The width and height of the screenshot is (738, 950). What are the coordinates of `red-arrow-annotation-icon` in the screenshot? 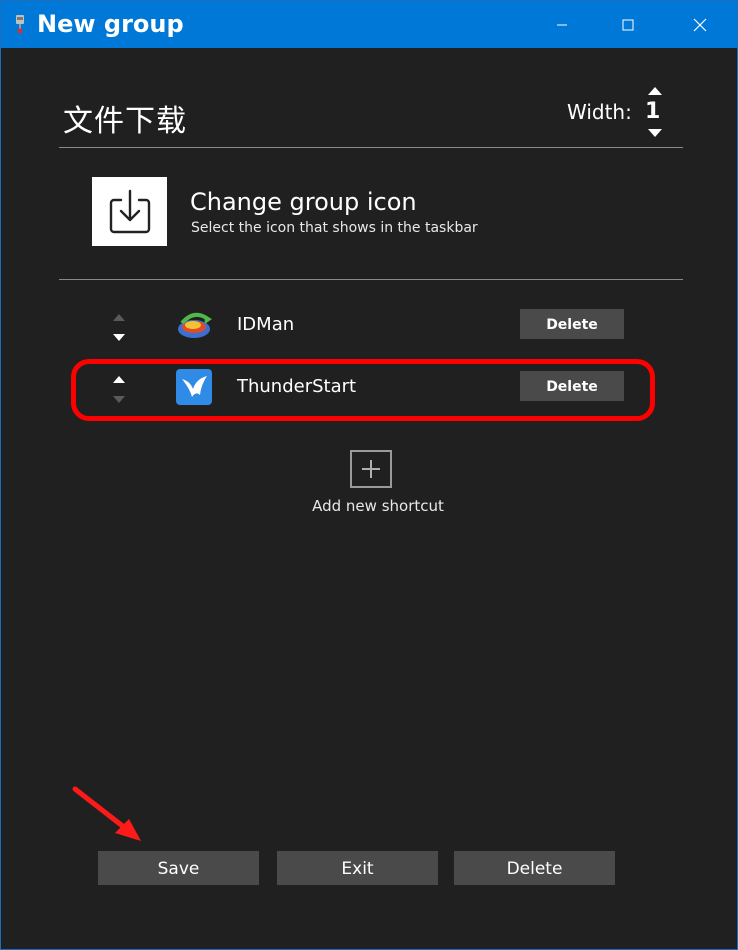 It's located at (106, 813).